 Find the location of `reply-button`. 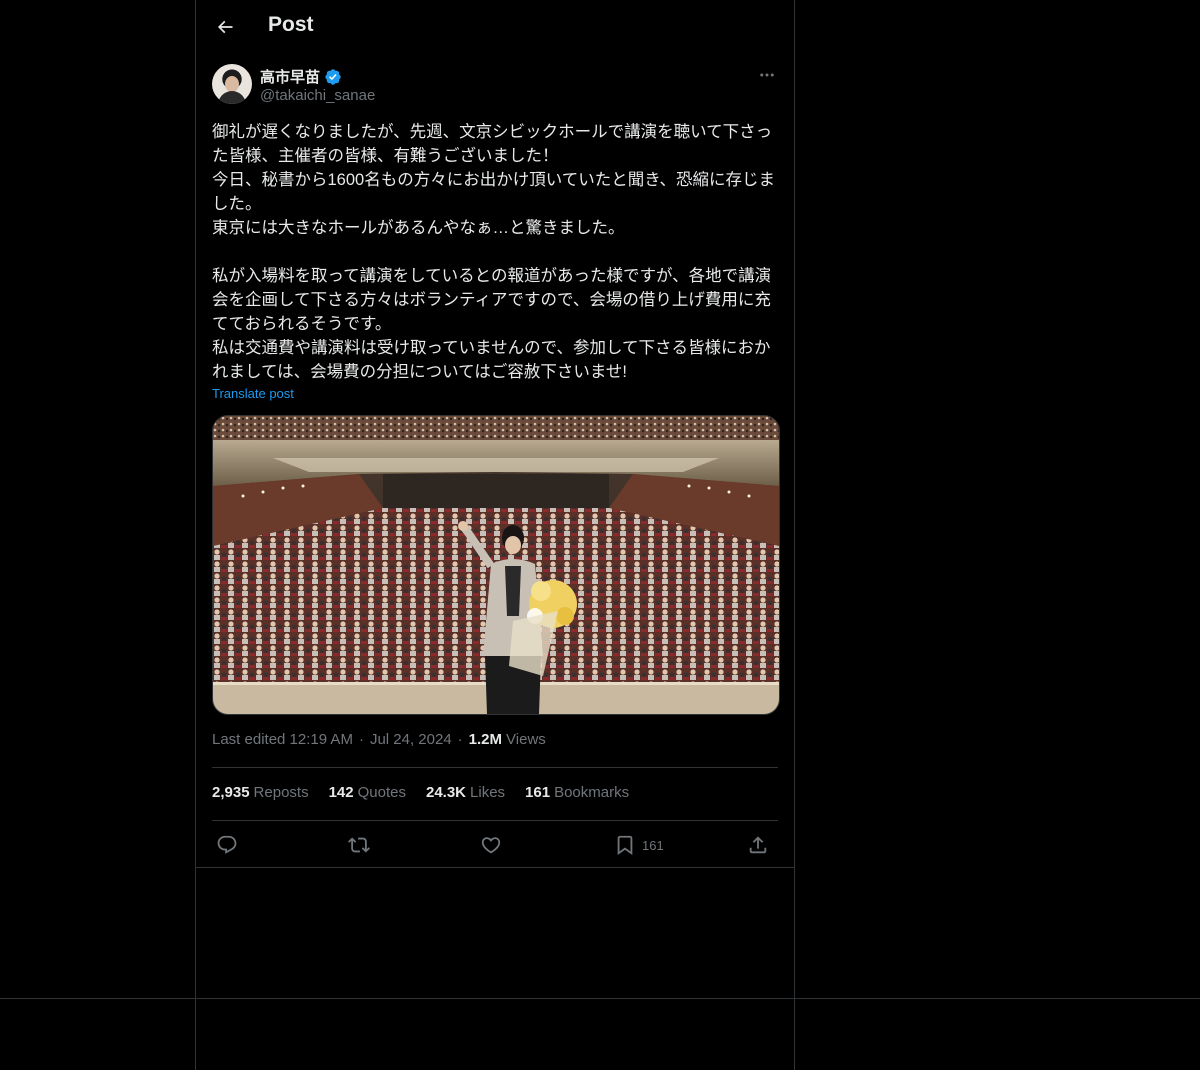

reply-button is located at coordinates (227, 845).